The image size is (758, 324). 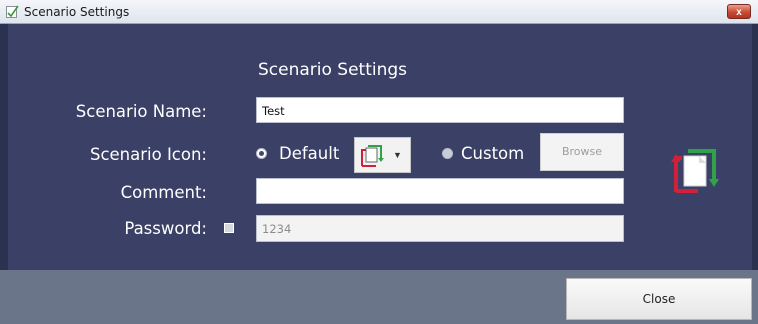 What do you see at coordinates (141, 111) in the screenshot?
I see `scenario-name-label: Scenario Name:` at bounding box center [141, 111].